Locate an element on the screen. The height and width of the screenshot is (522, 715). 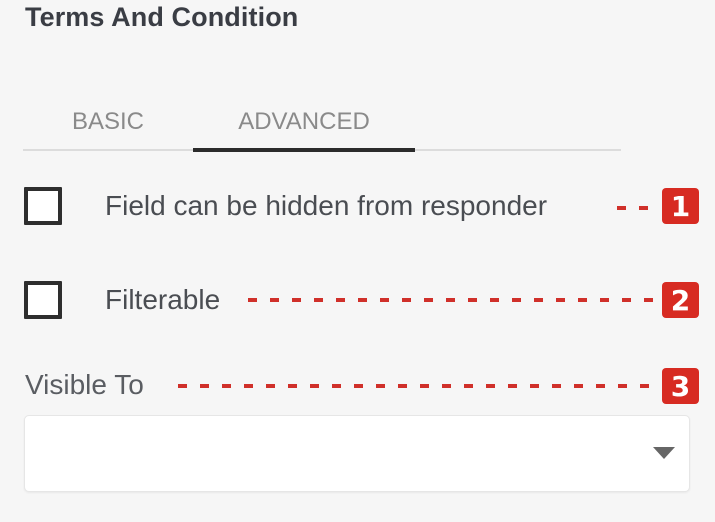
tab-basic: BASIC is located at coordinates (108, 122).